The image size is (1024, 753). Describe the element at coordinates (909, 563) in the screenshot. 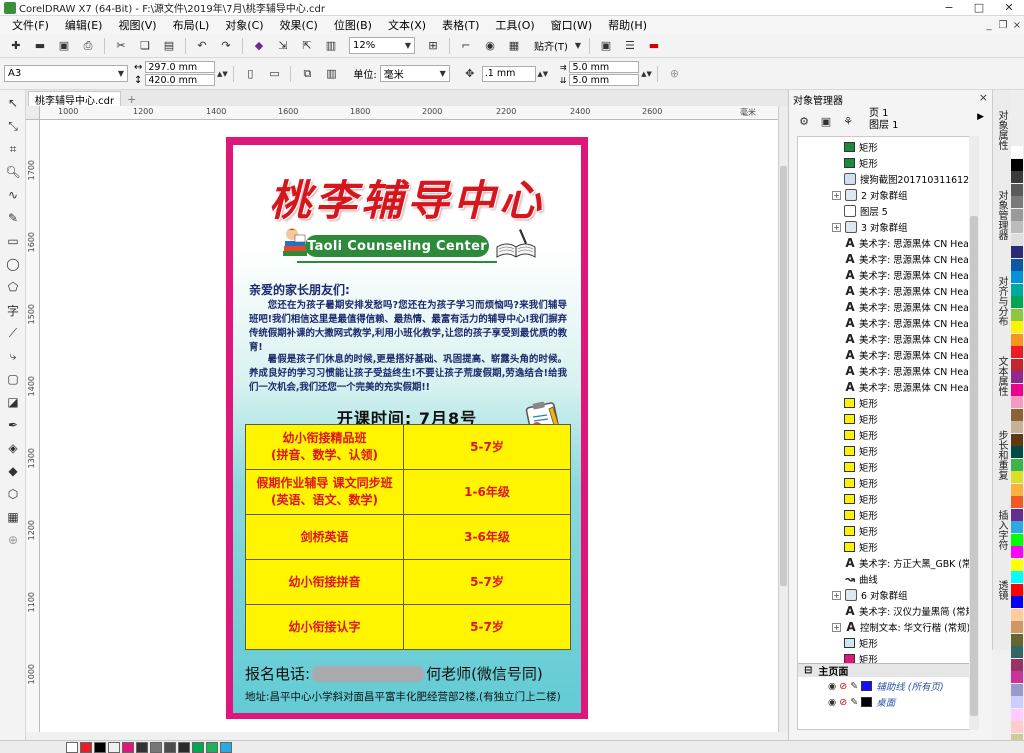

I see `object-tree-item: A 美术字: 方正大黑_GBK (常规)` at that location.